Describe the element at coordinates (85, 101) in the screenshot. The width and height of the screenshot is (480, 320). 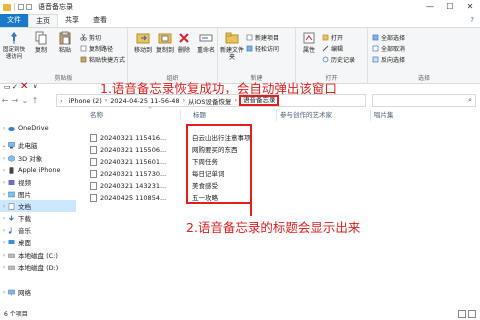
I see `breadcrumb-iphone: iPhone (2)` at that location.